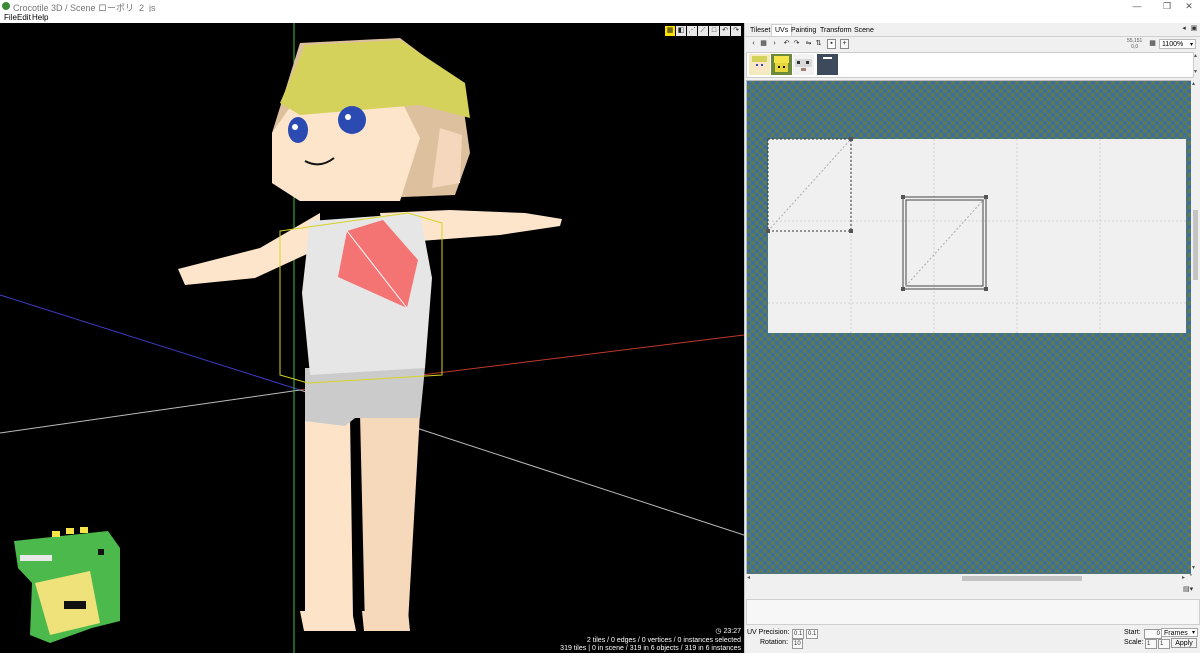 Image resolution: width=1200 pixels, height=653 pixels. I want to click on left-arm, so click(249, 249).